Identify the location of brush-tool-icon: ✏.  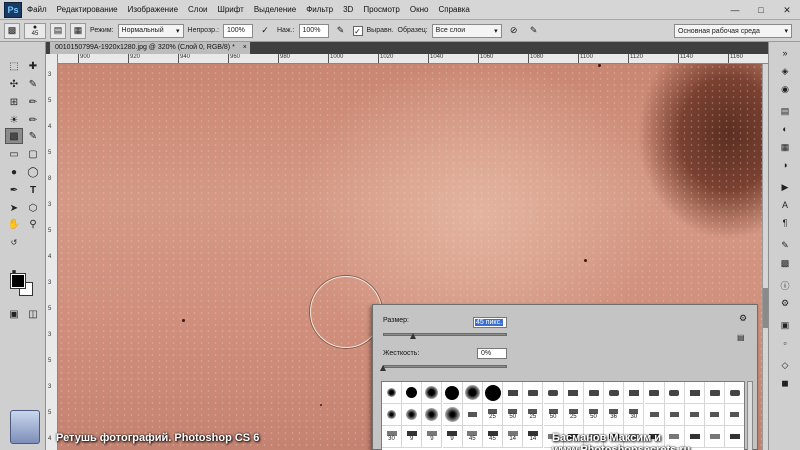
(33, 120).